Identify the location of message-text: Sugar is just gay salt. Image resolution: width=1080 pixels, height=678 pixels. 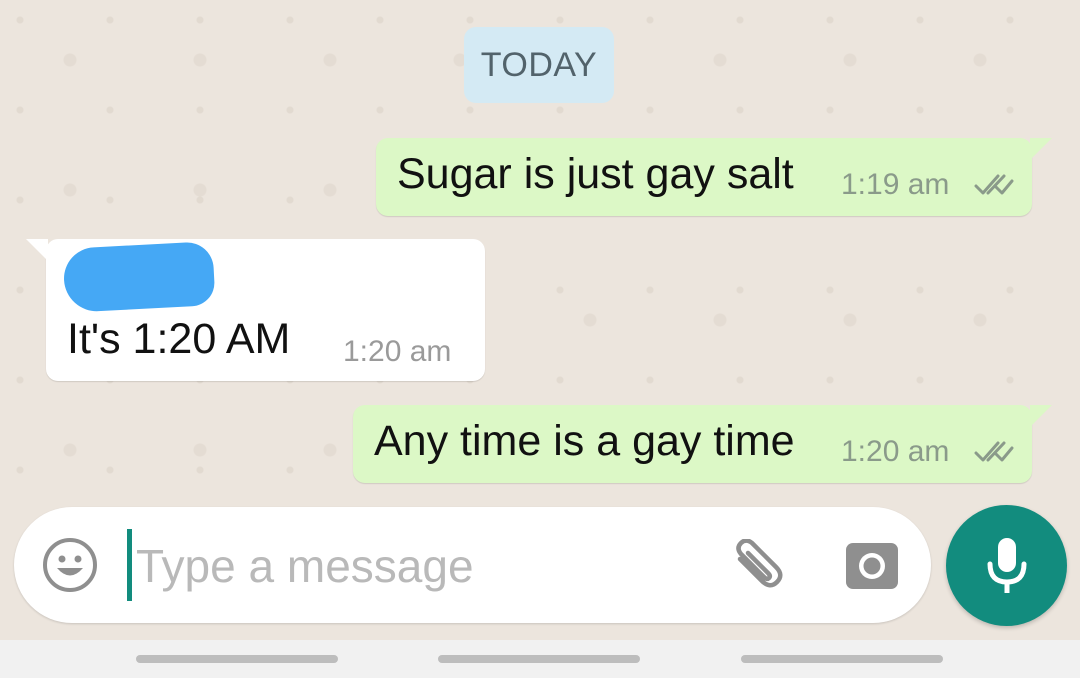
(595, 174).